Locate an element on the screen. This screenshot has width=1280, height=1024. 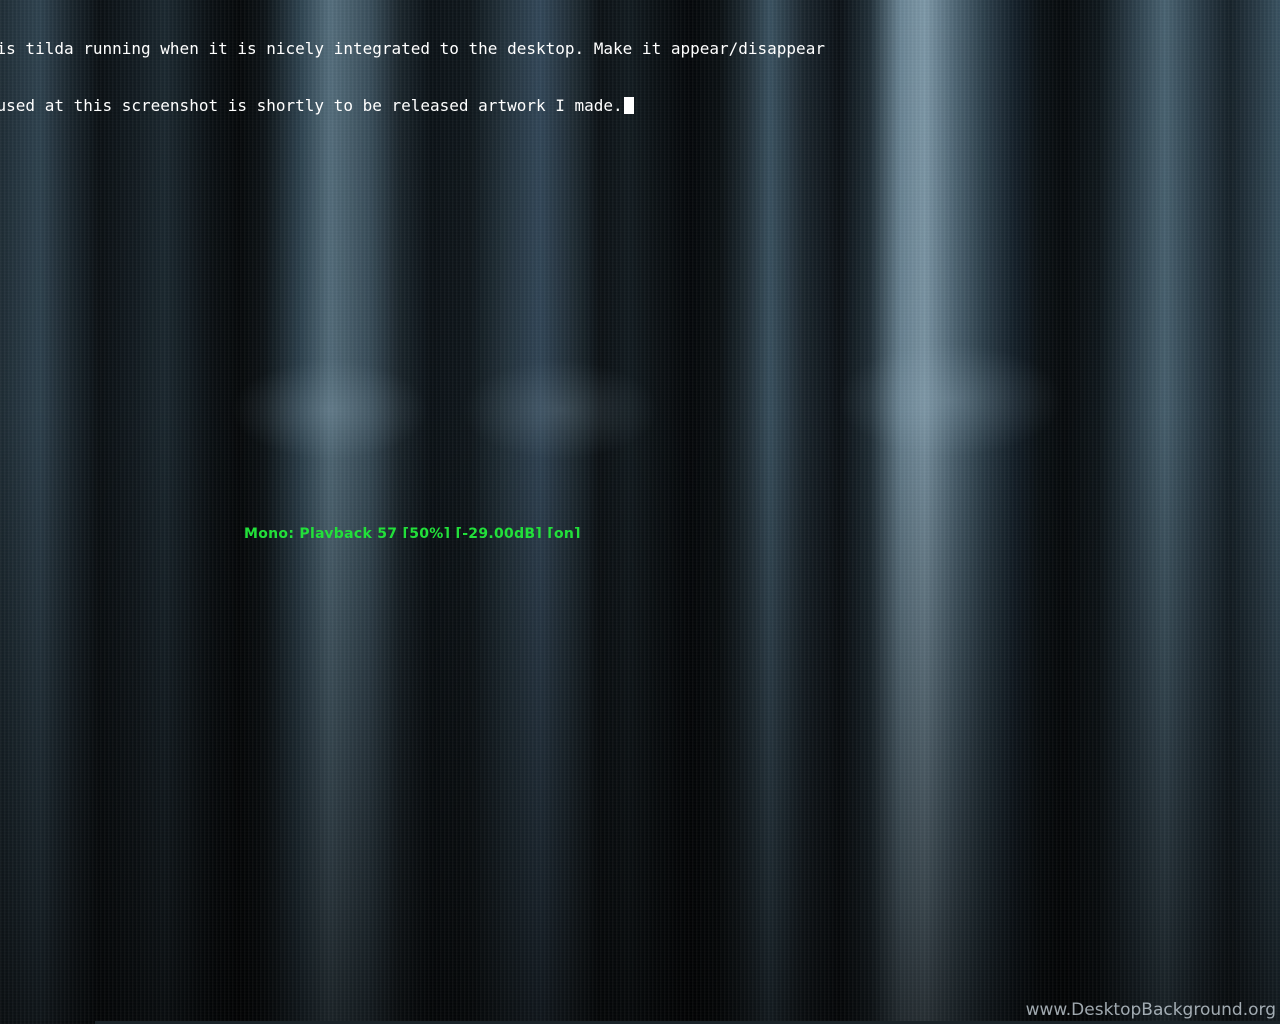
terminal-cursor is located at coordinates (628, 105).